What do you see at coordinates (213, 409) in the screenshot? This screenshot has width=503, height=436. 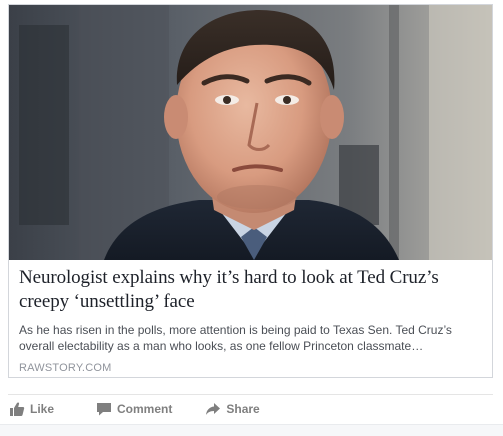 I see `share-arrow-icon` at bounding box center [213, 409].